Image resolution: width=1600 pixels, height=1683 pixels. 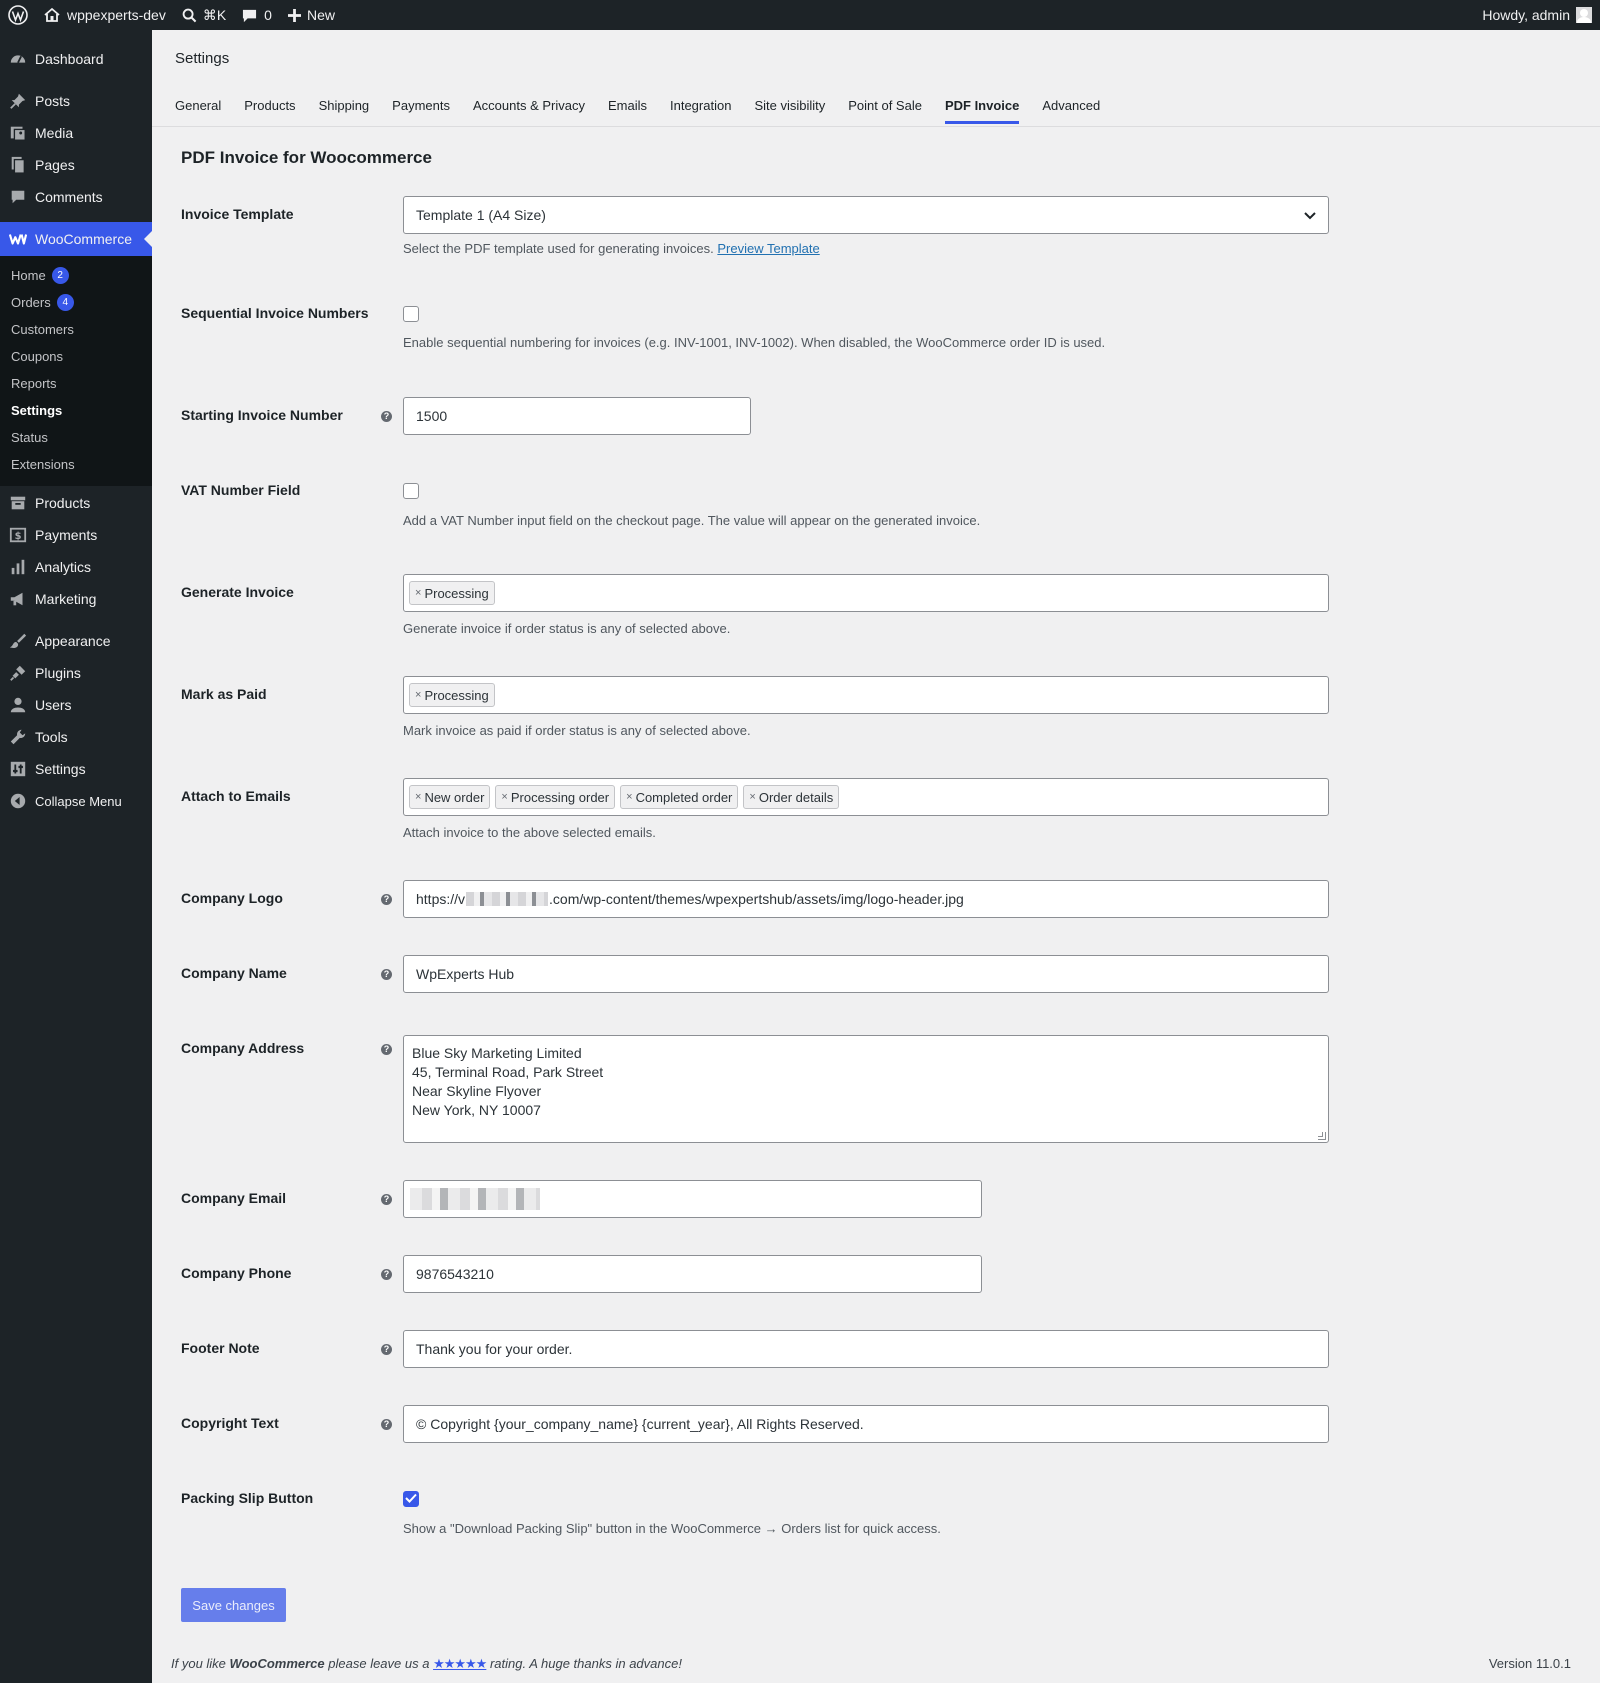 I want to click on sidebar-item-comments: Comments, so click(x=76, y=197).